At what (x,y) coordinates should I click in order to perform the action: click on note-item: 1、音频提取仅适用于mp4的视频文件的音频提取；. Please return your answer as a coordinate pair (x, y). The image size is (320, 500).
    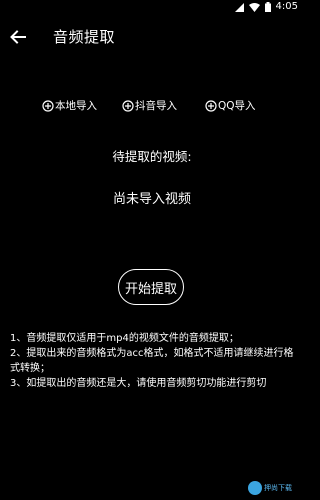
    Looking at the image, I should click on (124, 338).